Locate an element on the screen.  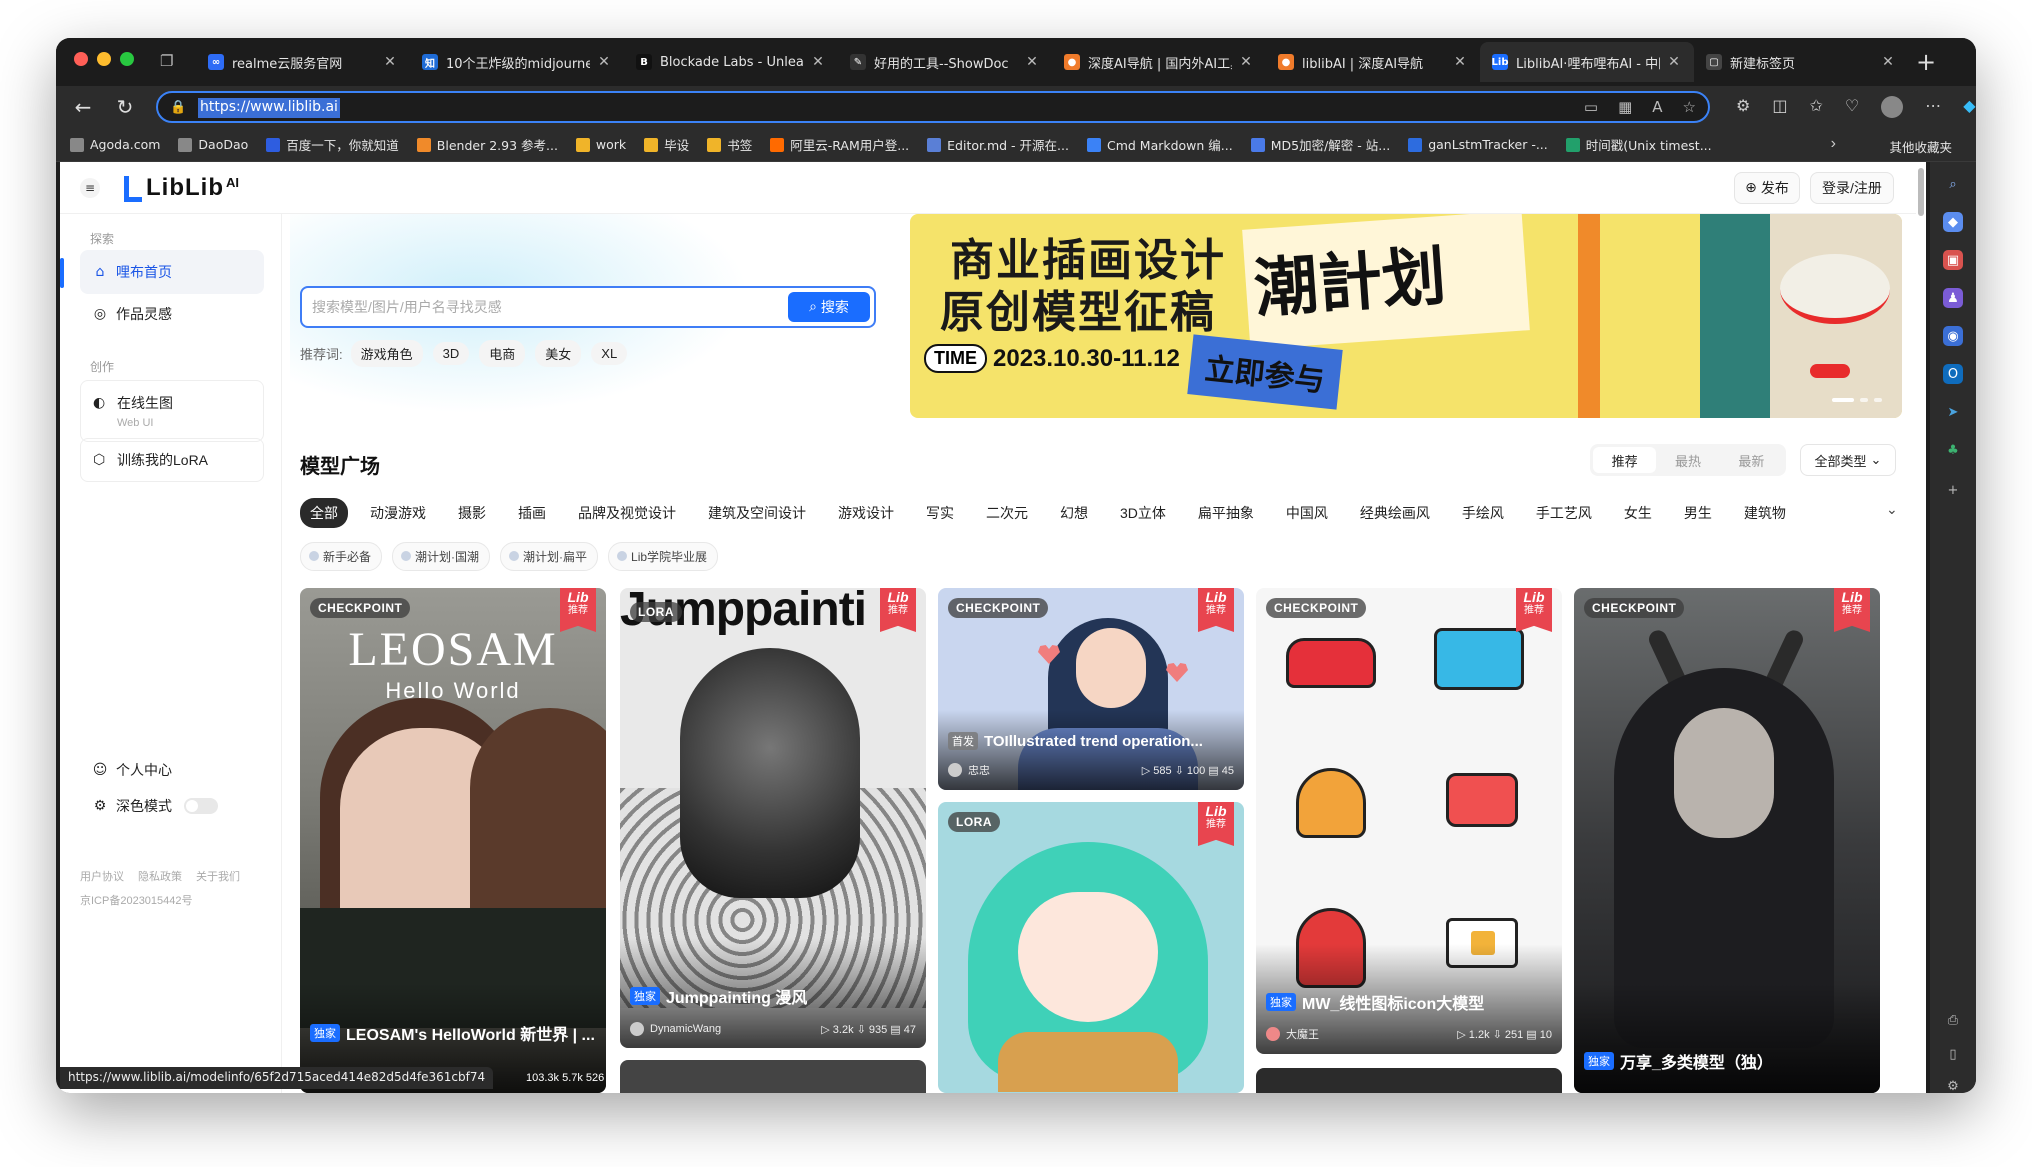
bookmark-item: 百度一下，你就知道 is located at coordinates (332, 144).